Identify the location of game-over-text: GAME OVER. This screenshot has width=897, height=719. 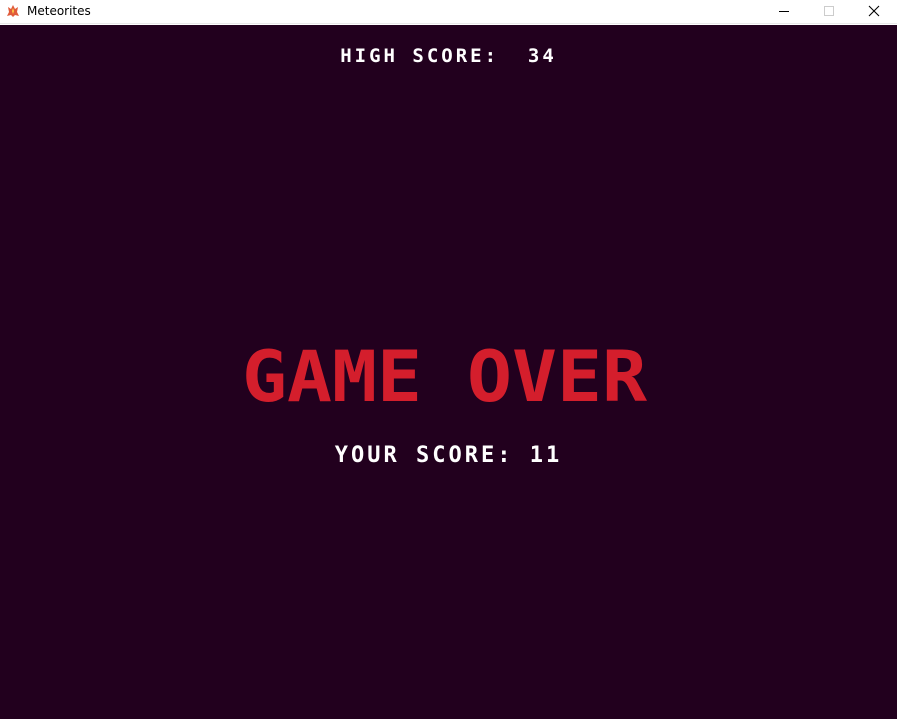
(445, 377).